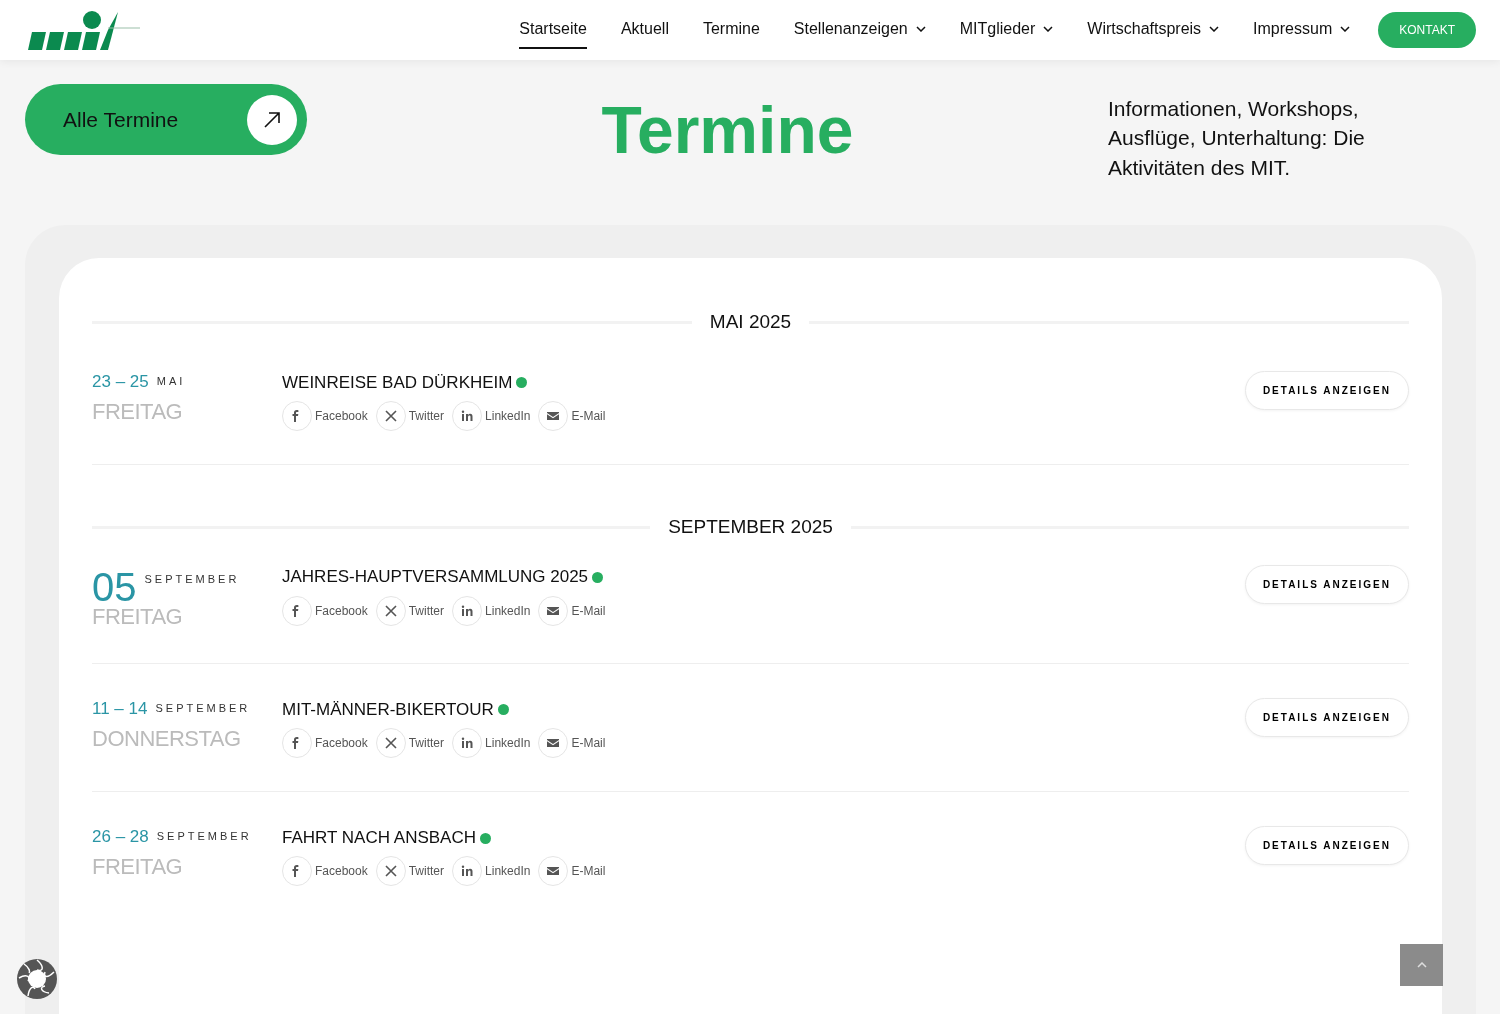 The image size is (1500, 1014). I want to click on all-events-button: Alle Termine, so click(166, 119).